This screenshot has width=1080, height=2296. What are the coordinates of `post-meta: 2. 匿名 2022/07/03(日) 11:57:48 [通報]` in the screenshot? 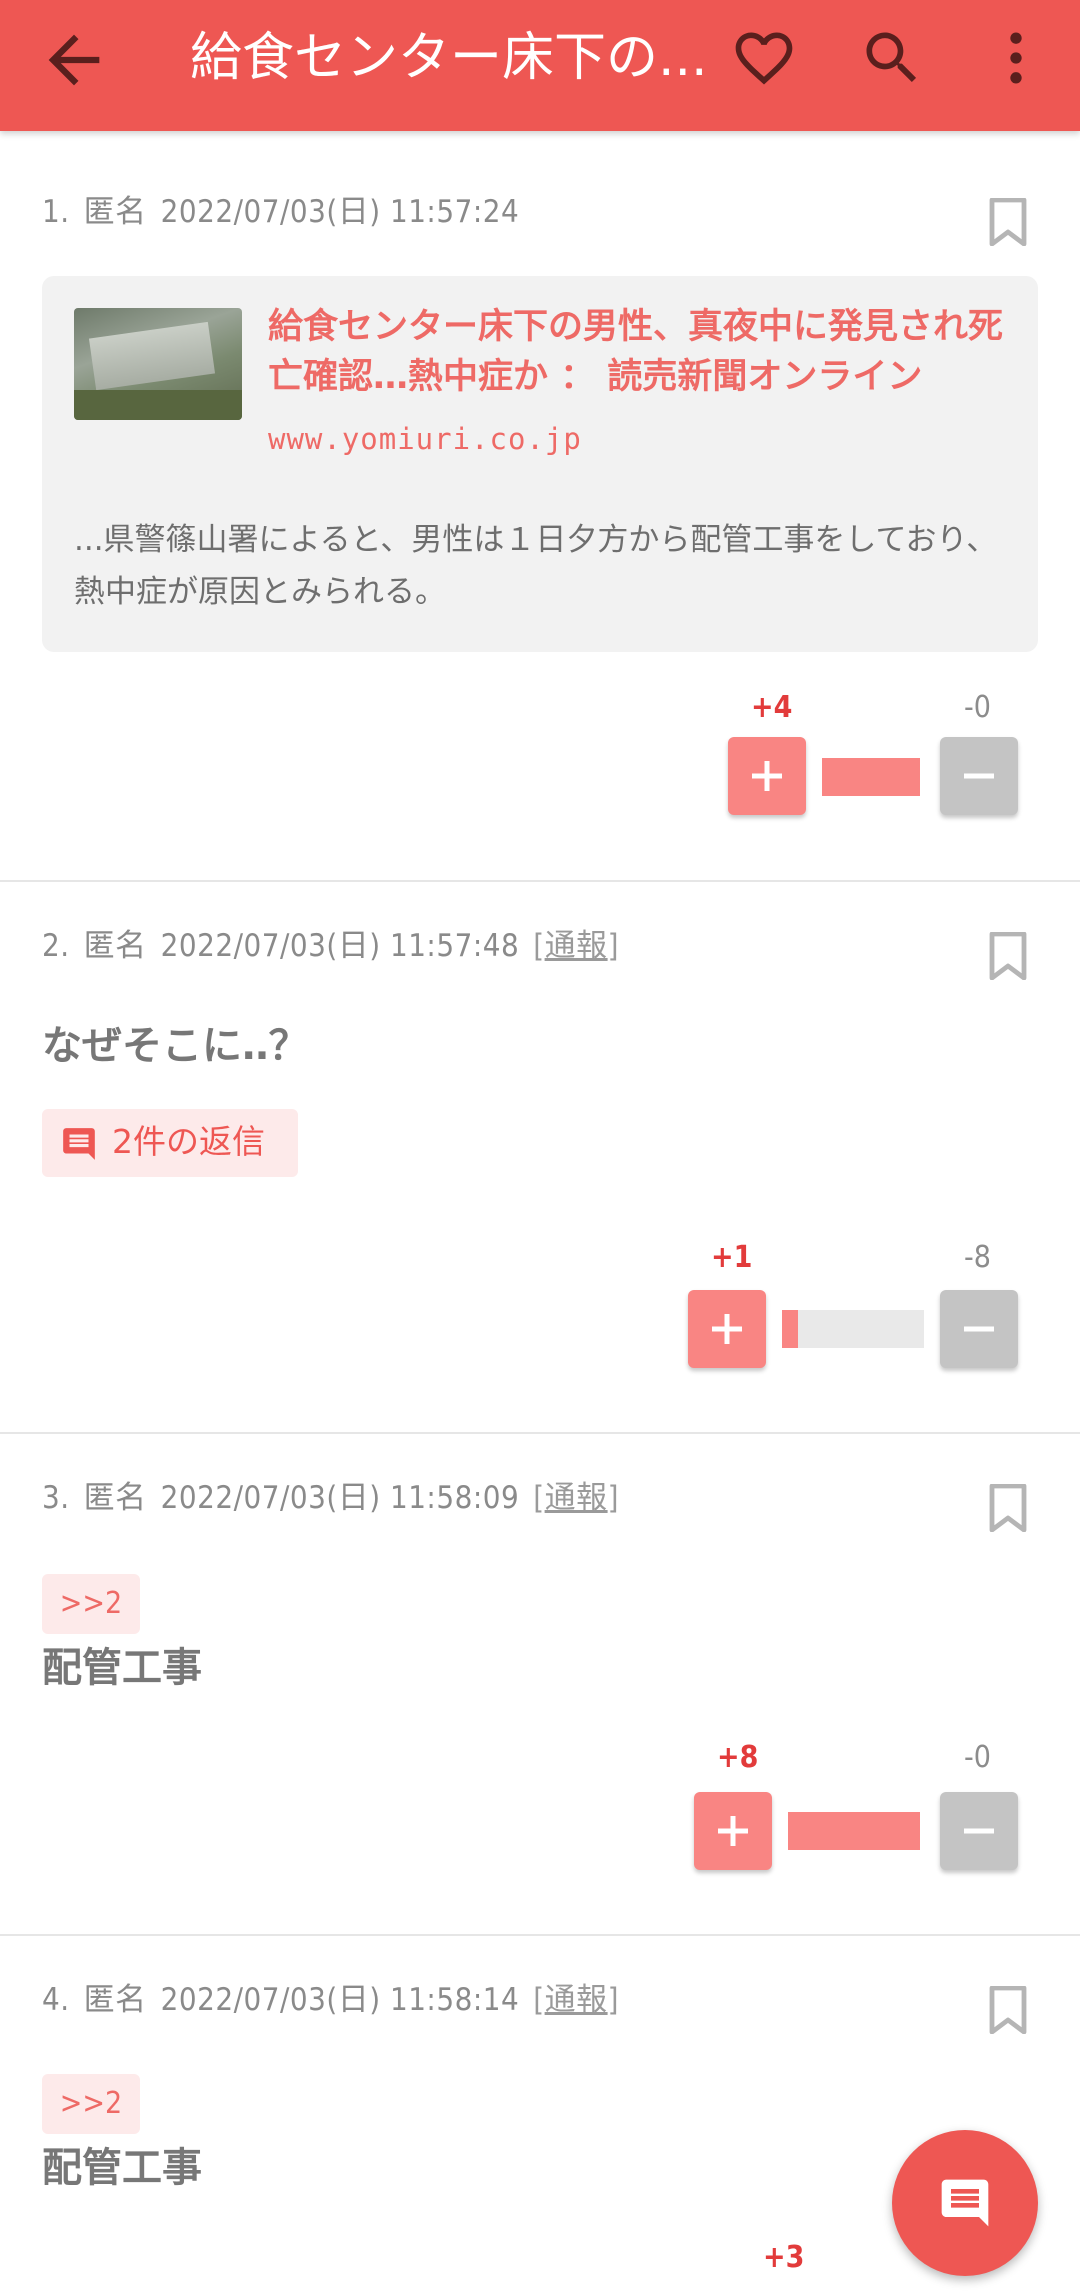 It's located at (330, 946).